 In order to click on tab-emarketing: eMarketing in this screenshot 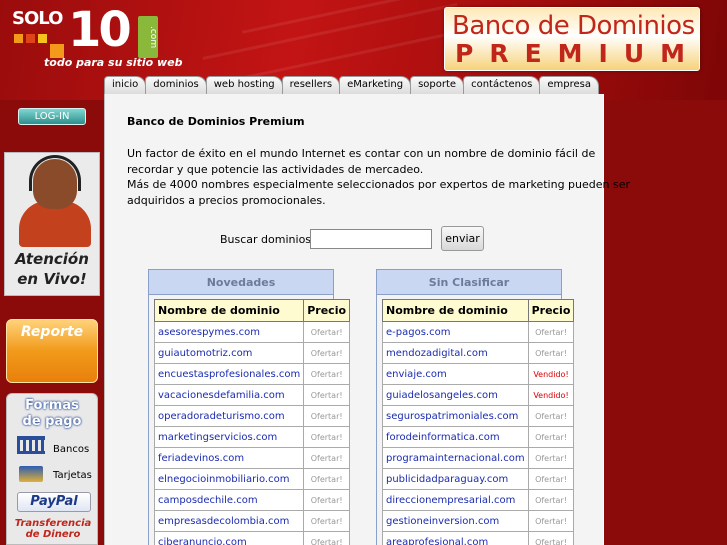, I will do `click(375, 85)`.